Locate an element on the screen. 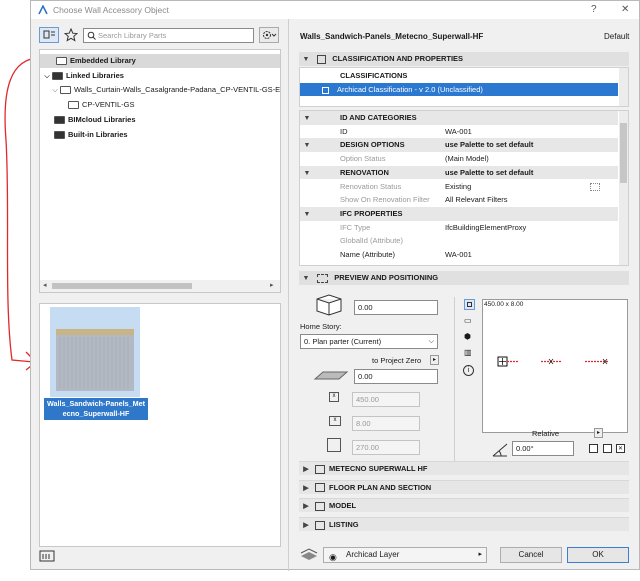 The height and width of the screenshot is (581, 640). property-name: GlobalId (Attribute) is located at coordinates (371, 241).